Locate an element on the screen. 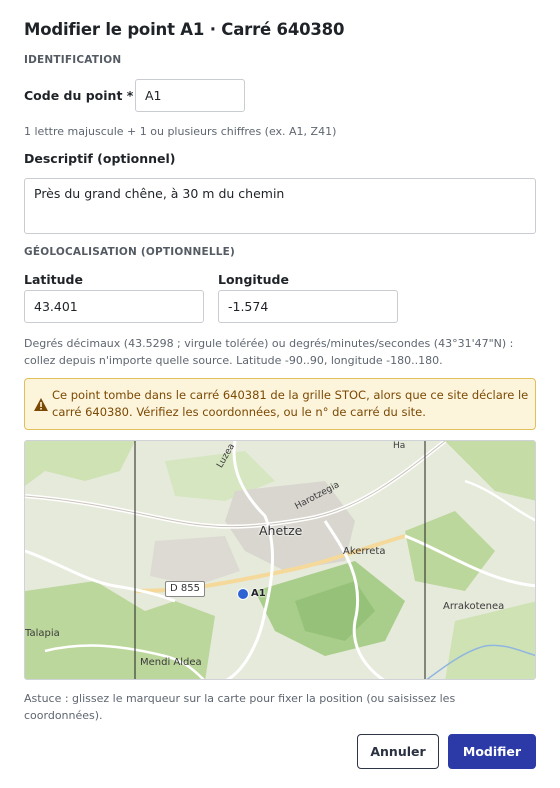 The image size is (560, 788). map-road-shield: D 855 is located at coordinates (185, 589).